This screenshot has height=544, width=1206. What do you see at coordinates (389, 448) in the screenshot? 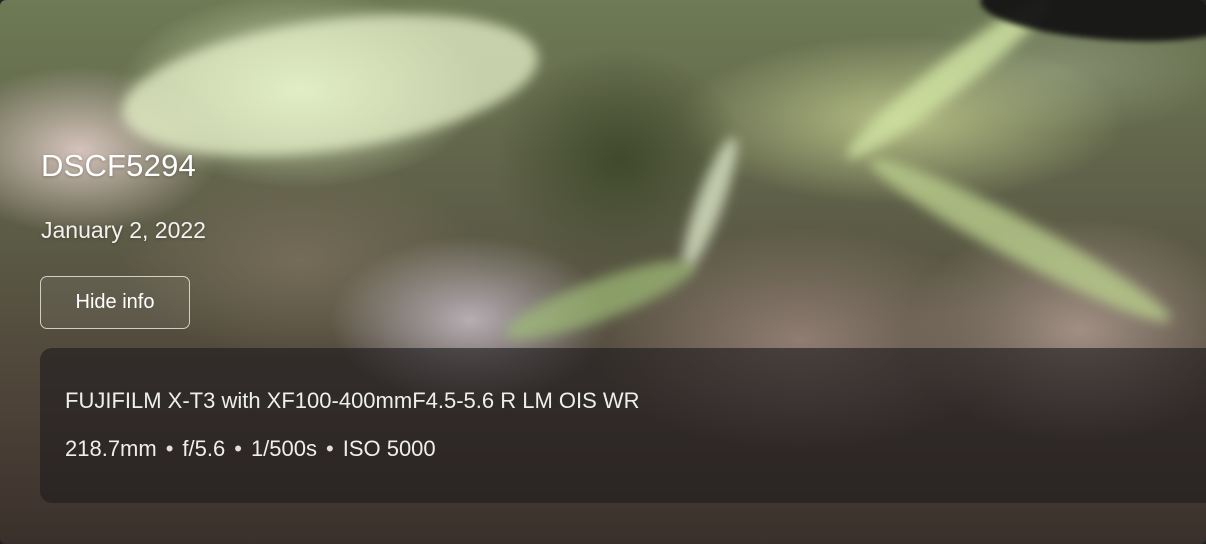
I see `iso: ISO 5000` at bounding box center [389, 448].